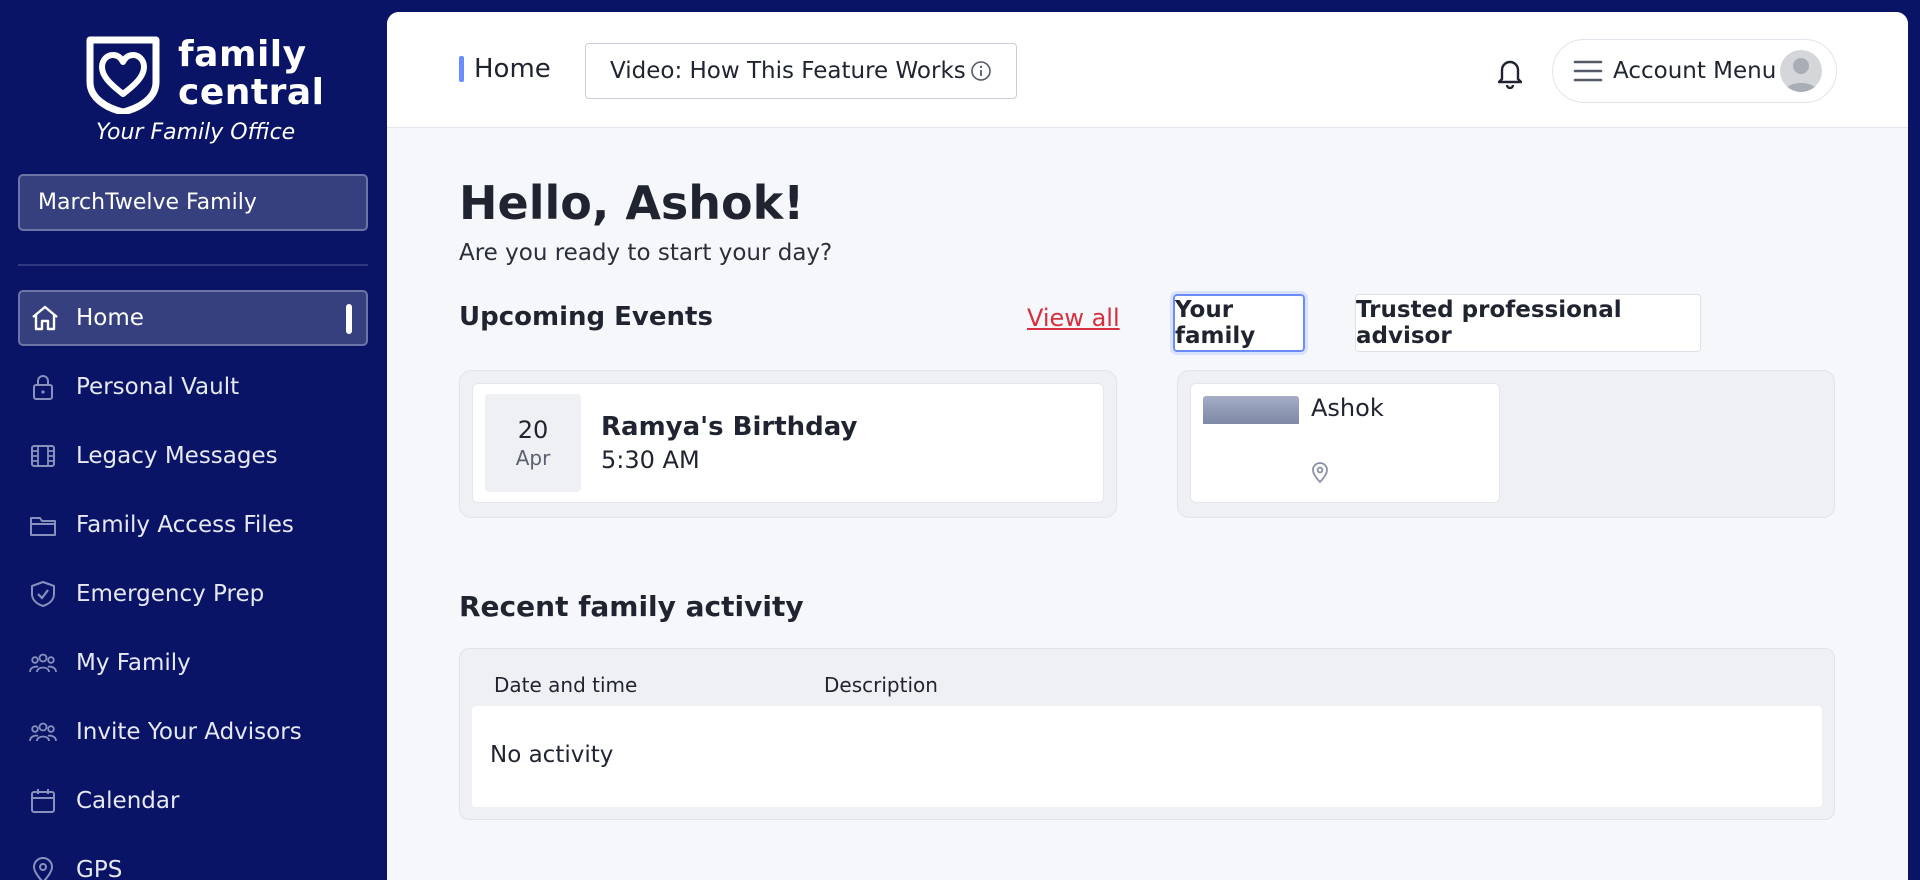 The width and height of the screenshot is (1920, 880). What do you see at coordinates (147, 202) in the screenshot?
I see `family-selector-value: MarchTwelve Family` at bounding box center [147, 202].